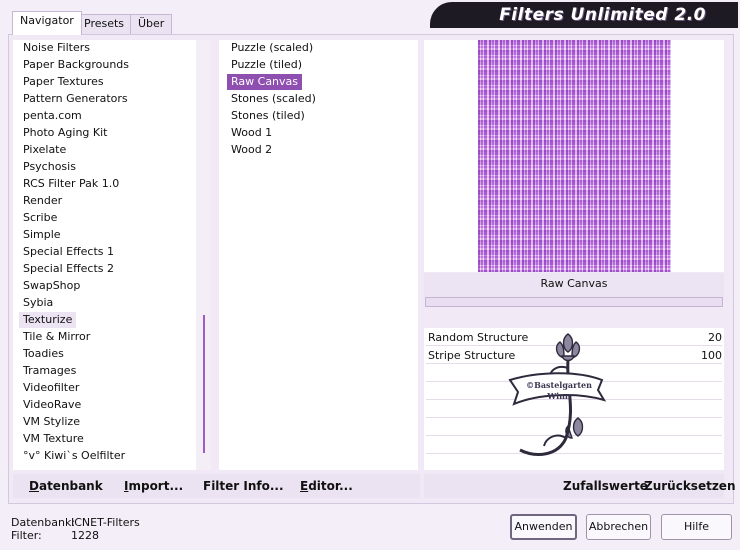  What do you see at coordinates (85, 535) in the screenshot?
I see `filter-count-value: 1228` at bounding box center [85, 535].